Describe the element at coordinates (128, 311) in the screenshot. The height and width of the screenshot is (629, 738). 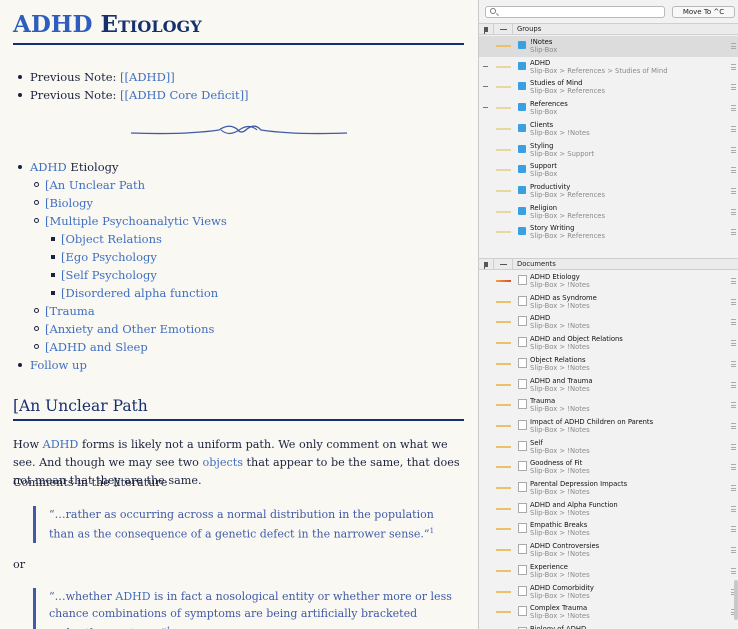
I see `toc-item: [Trauma` at that location.